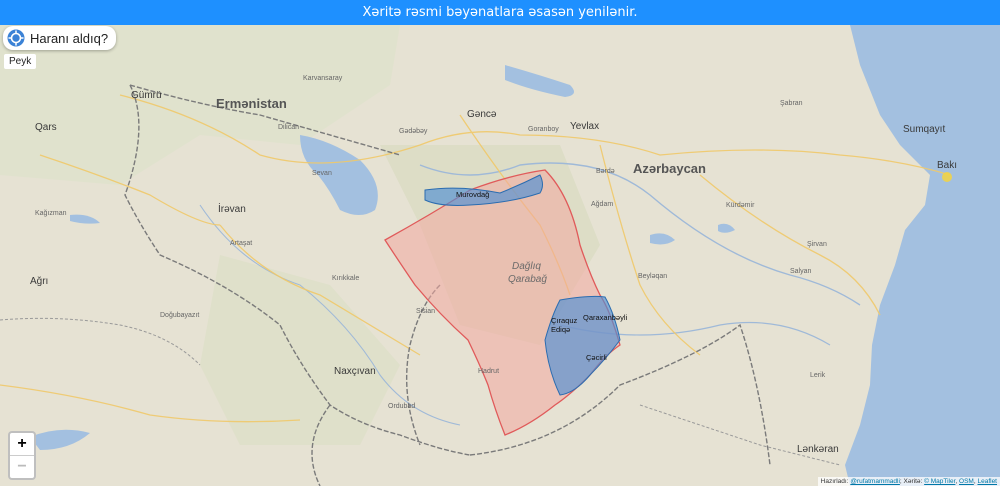 This screenshot has width=1000, height=486. Describe the element at coordinates (817, 244) in the screenshot. I see `label-small: Şirvan` at that location.